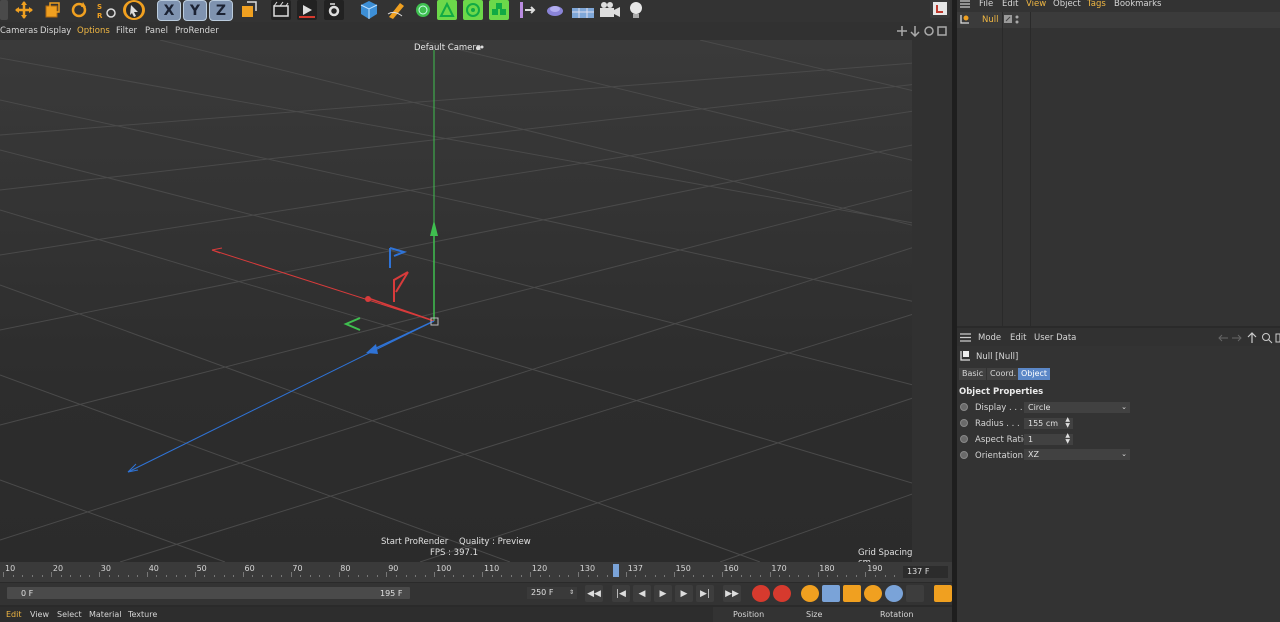  I want to click on cloner-icon, so click(473, 10).